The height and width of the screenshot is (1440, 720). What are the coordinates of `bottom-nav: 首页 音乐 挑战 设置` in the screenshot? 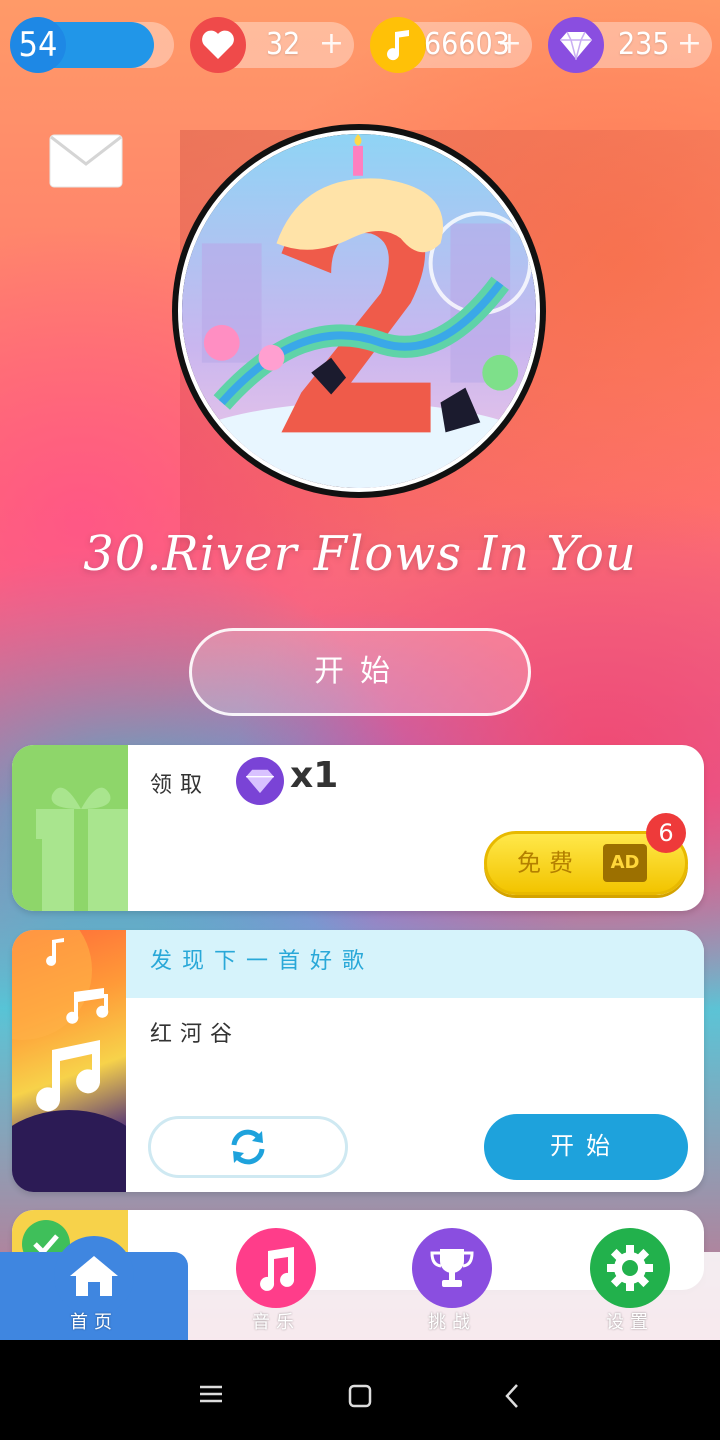 It's located at (360, 1284).